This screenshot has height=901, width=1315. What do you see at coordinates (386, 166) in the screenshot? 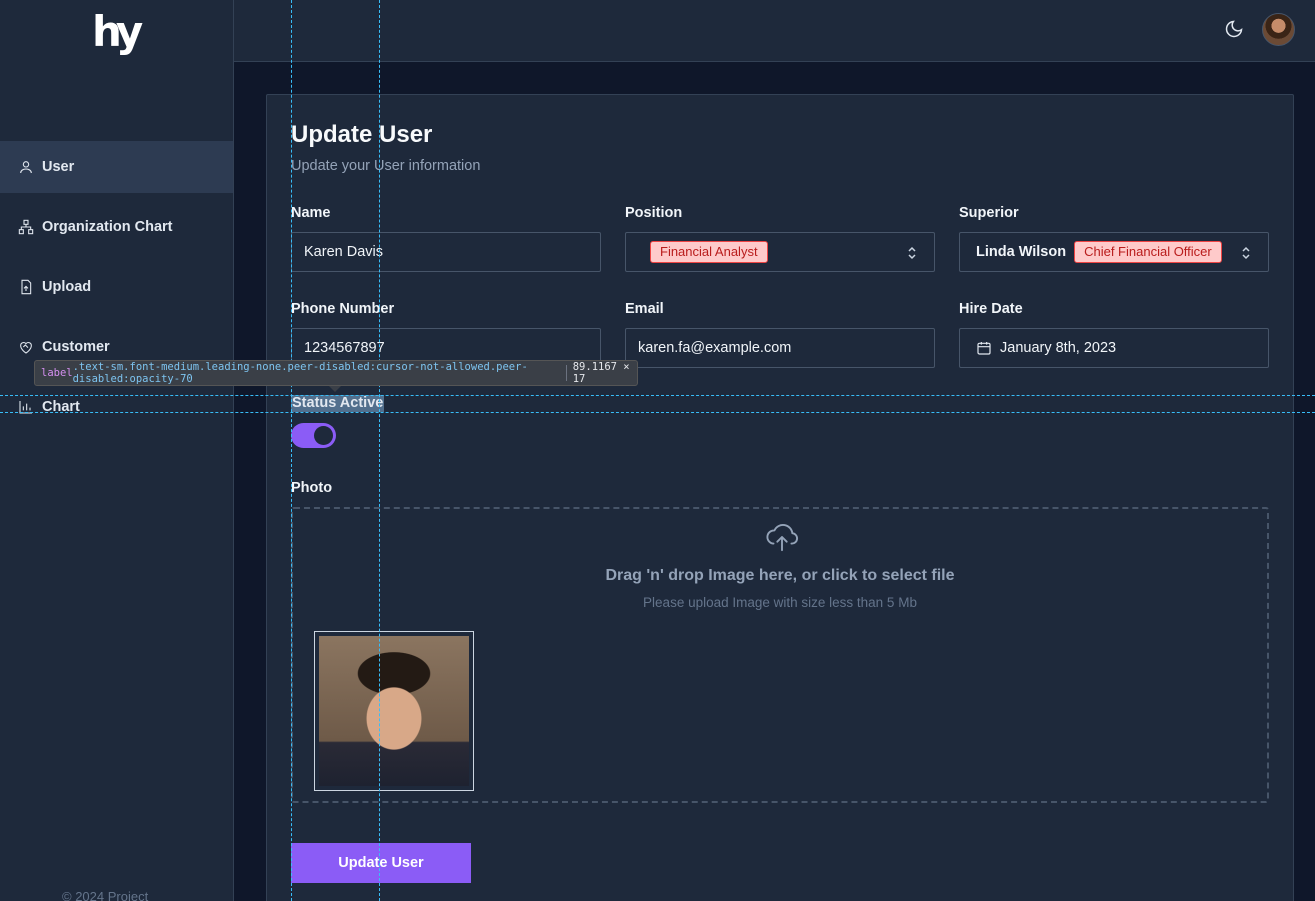
I see `page-subtitle: Update your User information` at bounding box center [386, 166].